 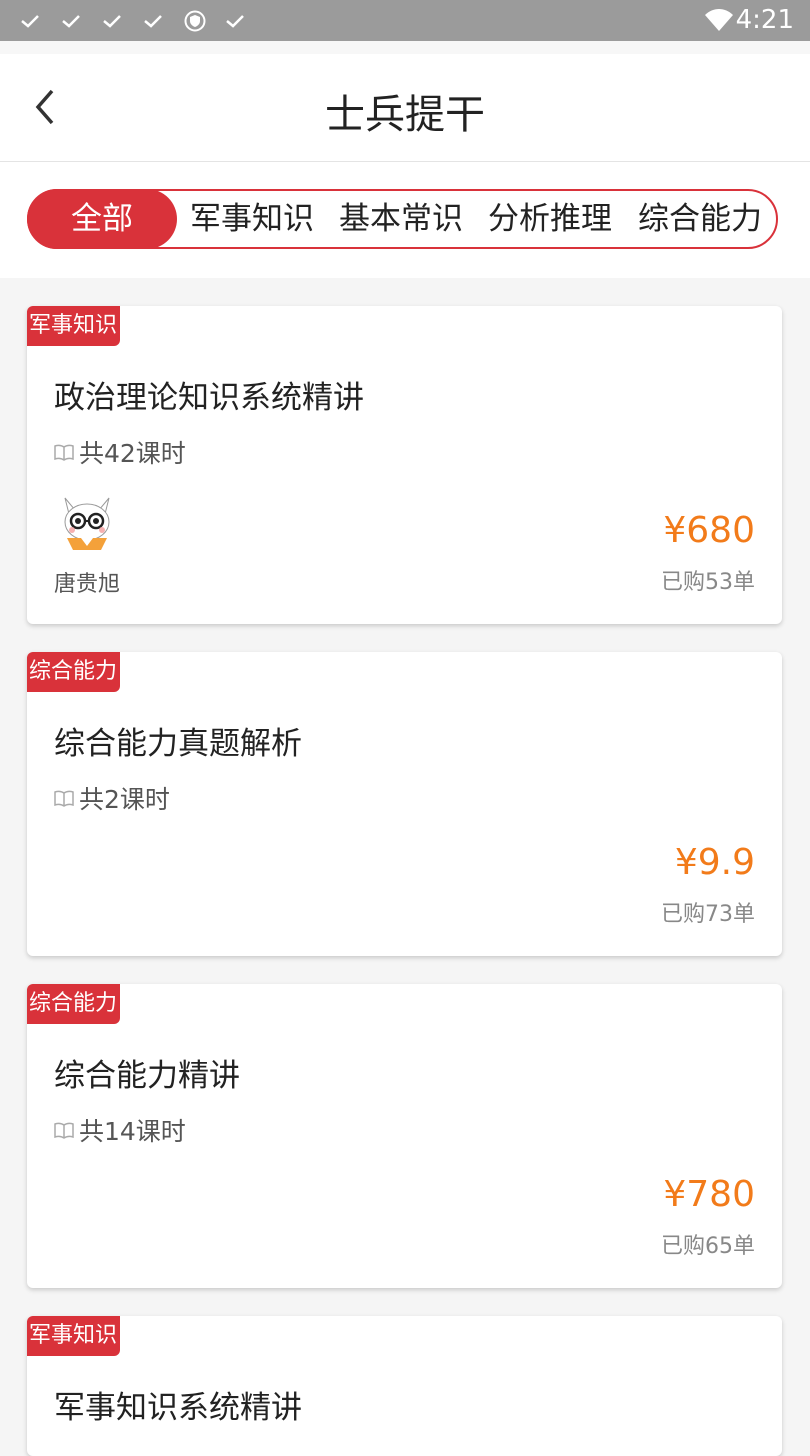 I want to click on lesson-count: 共14课时, so click(x=119, y=1130).